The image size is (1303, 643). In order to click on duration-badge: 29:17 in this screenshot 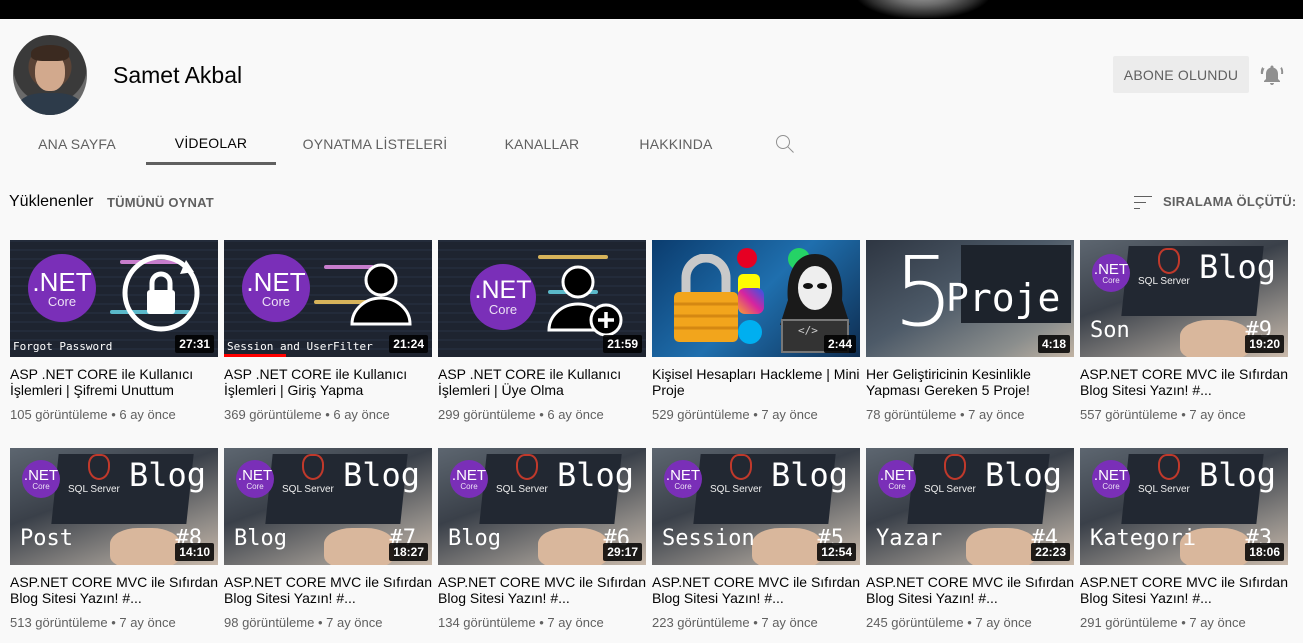, I will do `click(622, 552)`.